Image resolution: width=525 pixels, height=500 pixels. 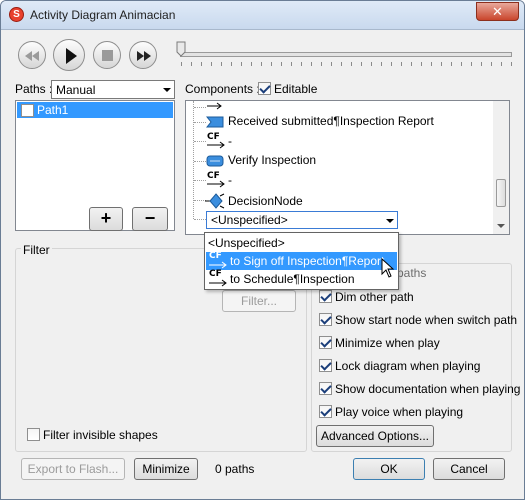 I want to click on filter-group-title: Filter, so click(x=36, y=250).